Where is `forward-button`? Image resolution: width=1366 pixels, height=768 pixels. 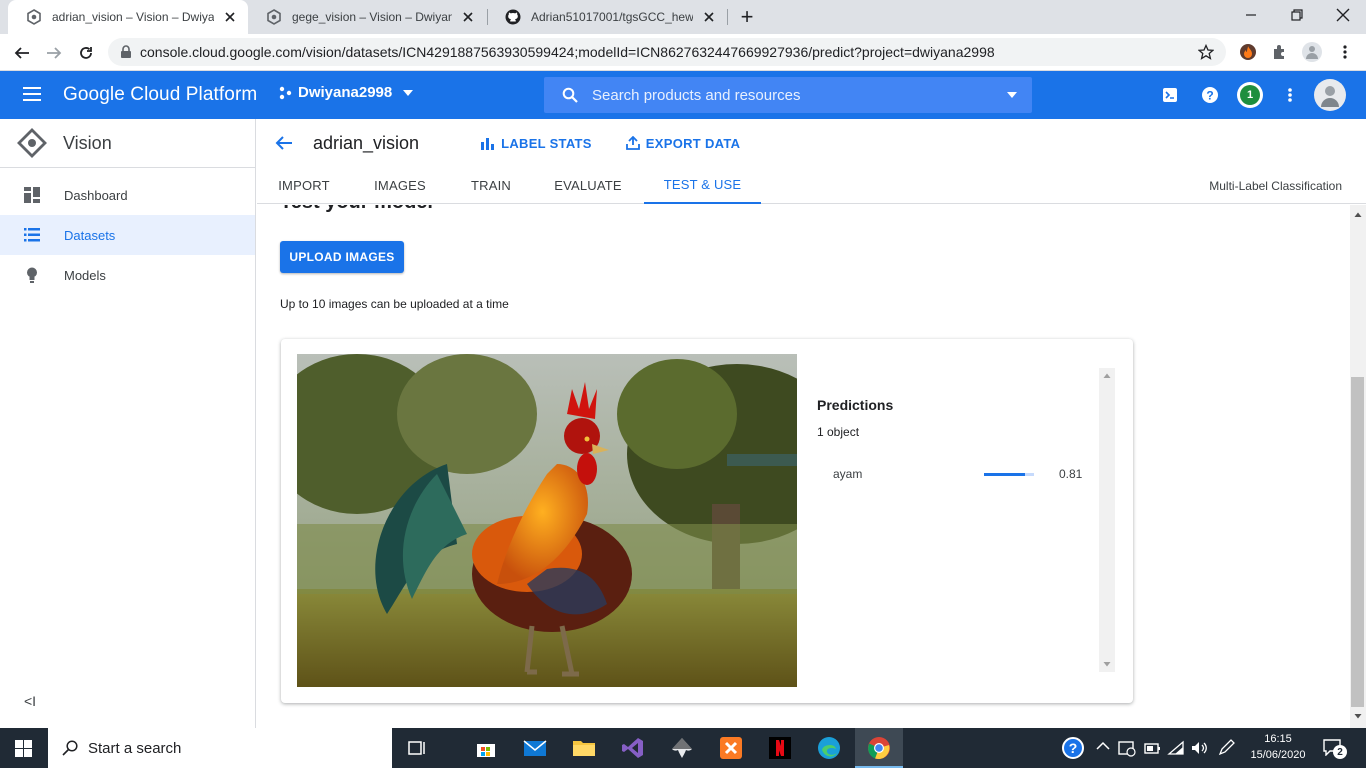 forward-button is located at coordinates (54, 53).